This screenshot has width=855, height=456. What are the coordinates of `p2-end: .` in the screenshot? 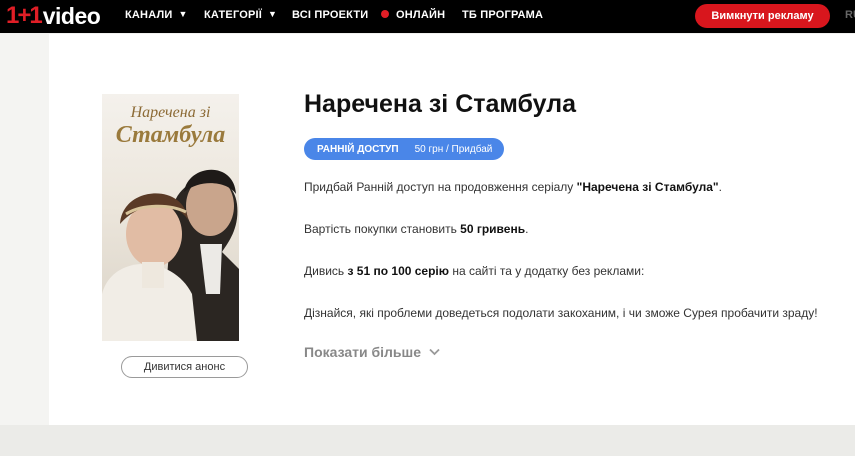 It's located at (527, 229).